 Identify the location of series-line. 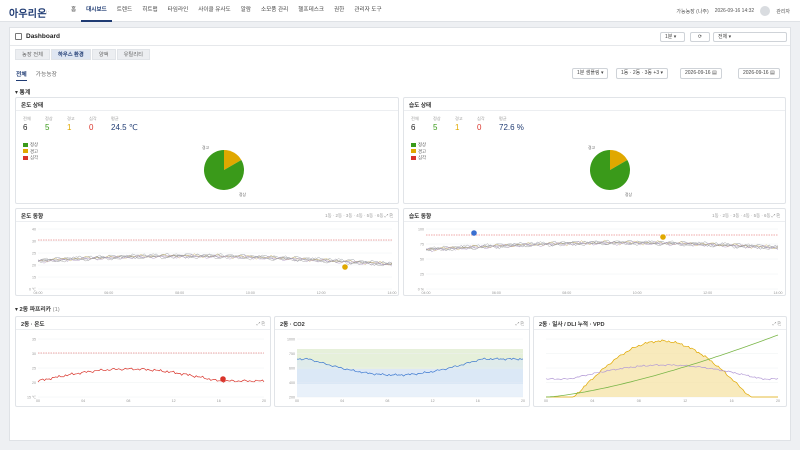
(602, 246).